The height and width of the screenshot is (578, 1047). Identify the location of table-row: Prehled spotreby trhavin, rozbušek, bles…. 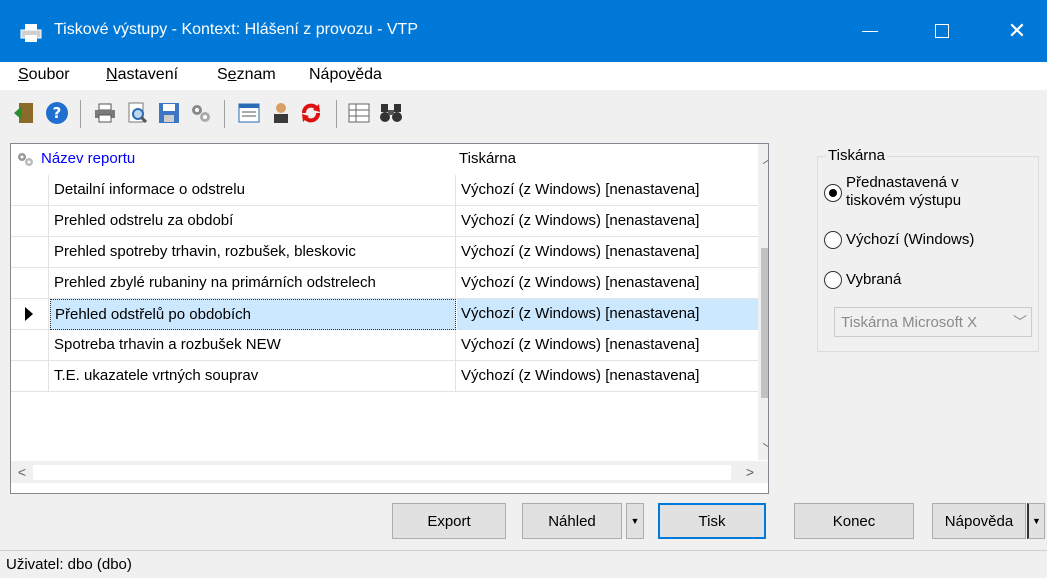
(389, 252).